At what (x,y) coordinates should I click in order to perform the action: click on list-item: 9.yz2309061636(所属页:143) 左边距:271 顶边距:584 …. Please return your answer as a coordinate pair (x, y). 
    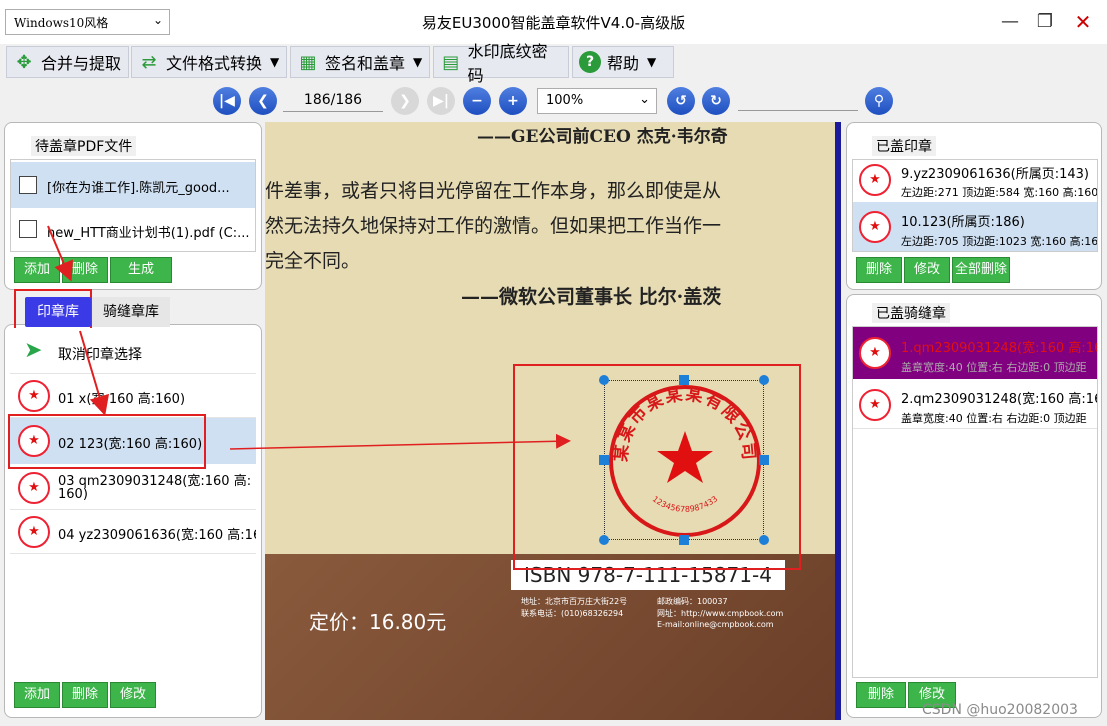
    Looking at the image, I should click on (975, 181).